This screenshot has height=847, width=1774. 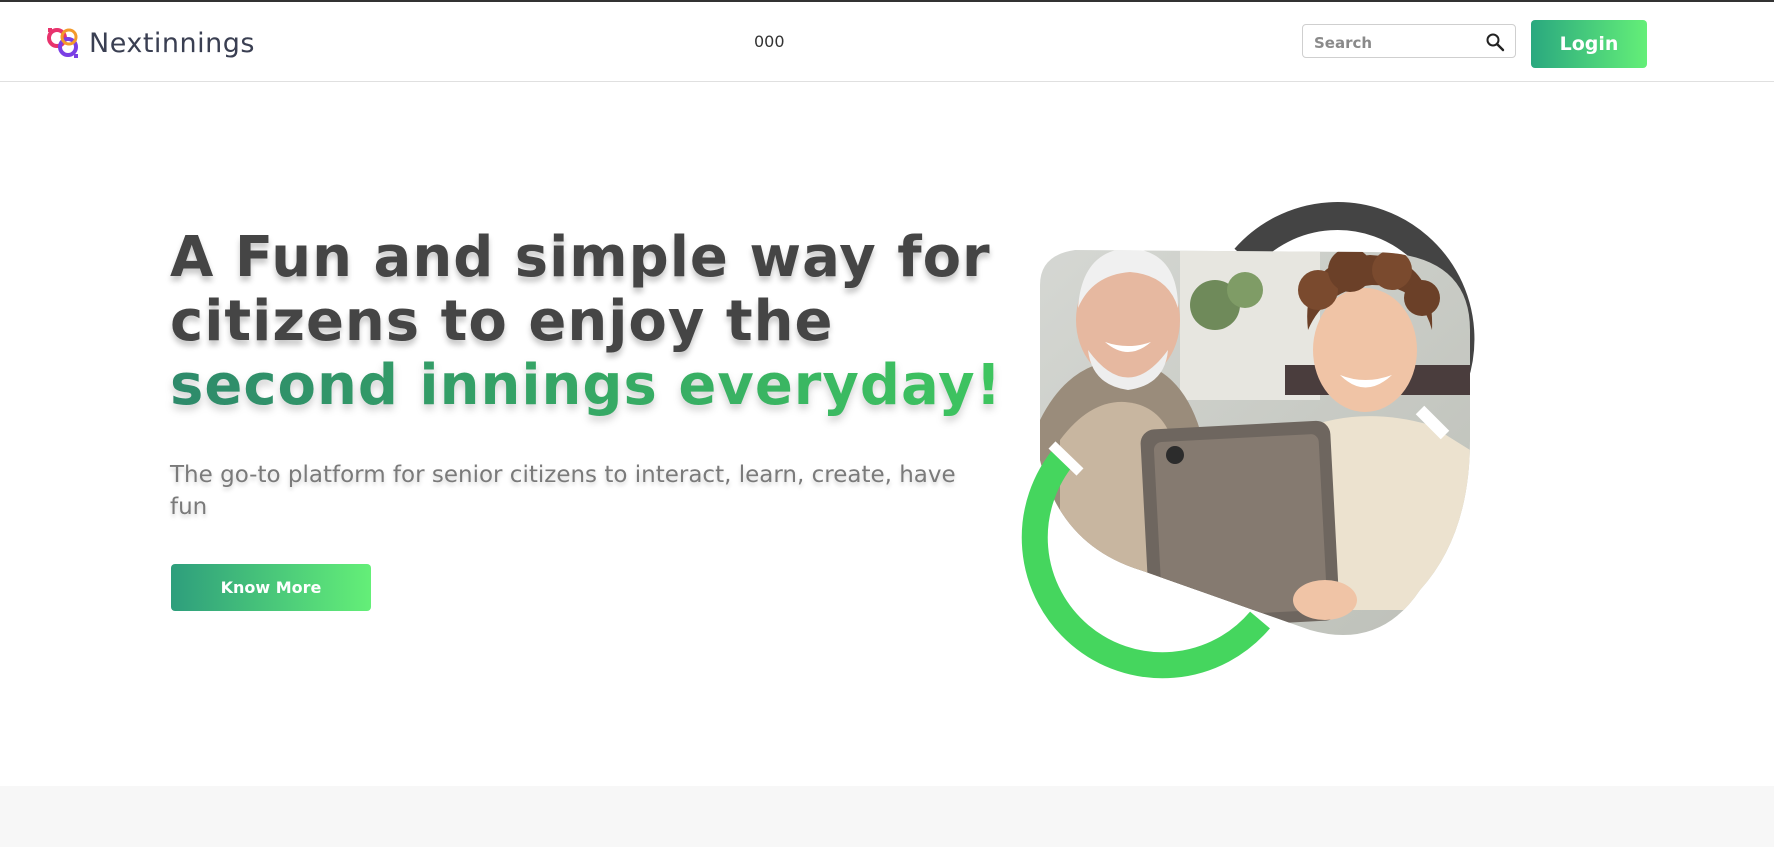 What do you see at coordinates (1495, 42) in the screenshot?
I see `search-icon` at bounding box center [1495, 42].